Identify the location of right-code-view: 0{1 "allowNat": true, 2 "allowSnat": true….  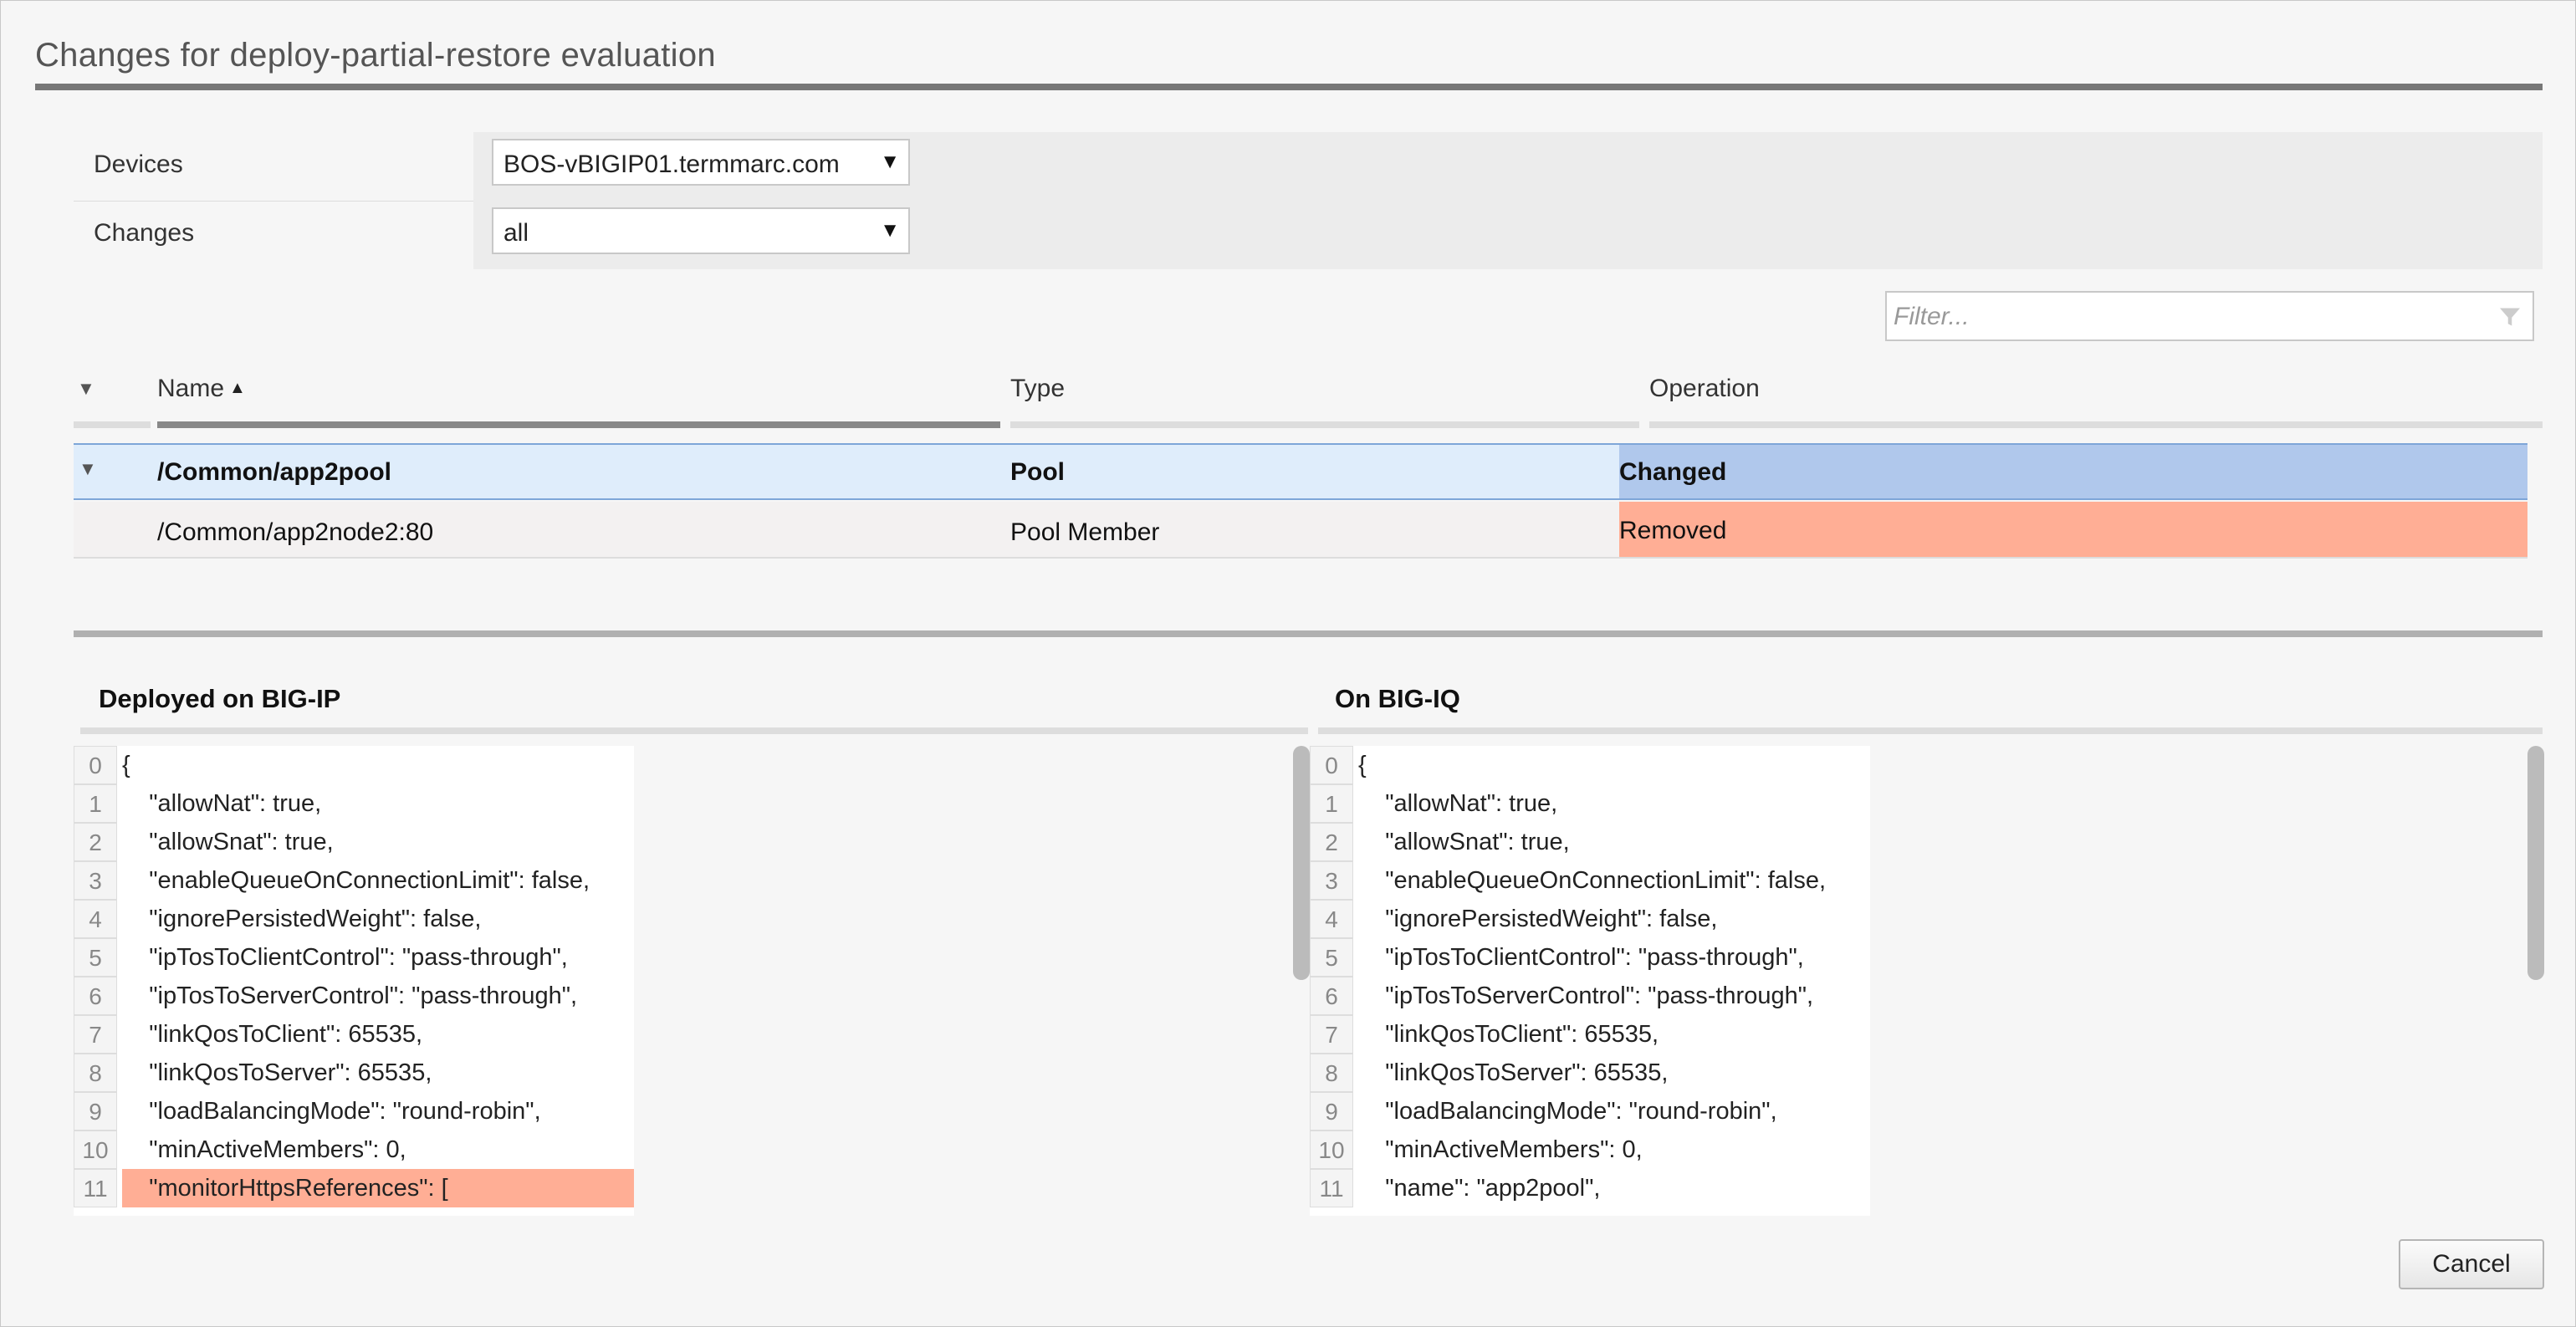
(1590, 981).